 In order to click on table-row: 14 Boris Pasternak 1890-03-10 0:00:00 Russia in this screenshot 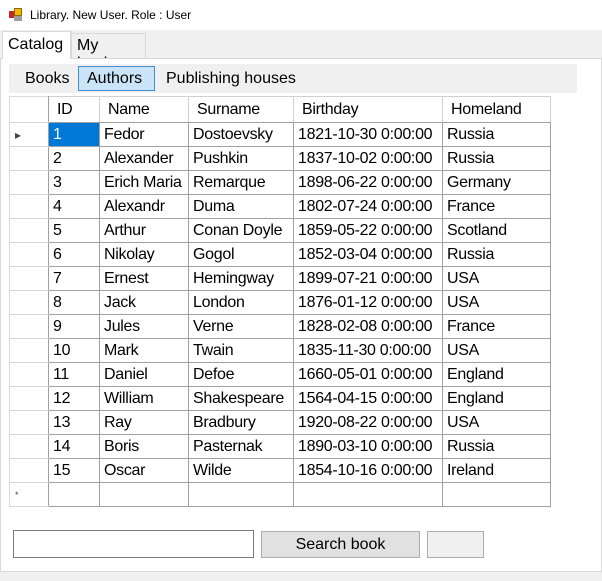, I will do `click(280, 446)`.